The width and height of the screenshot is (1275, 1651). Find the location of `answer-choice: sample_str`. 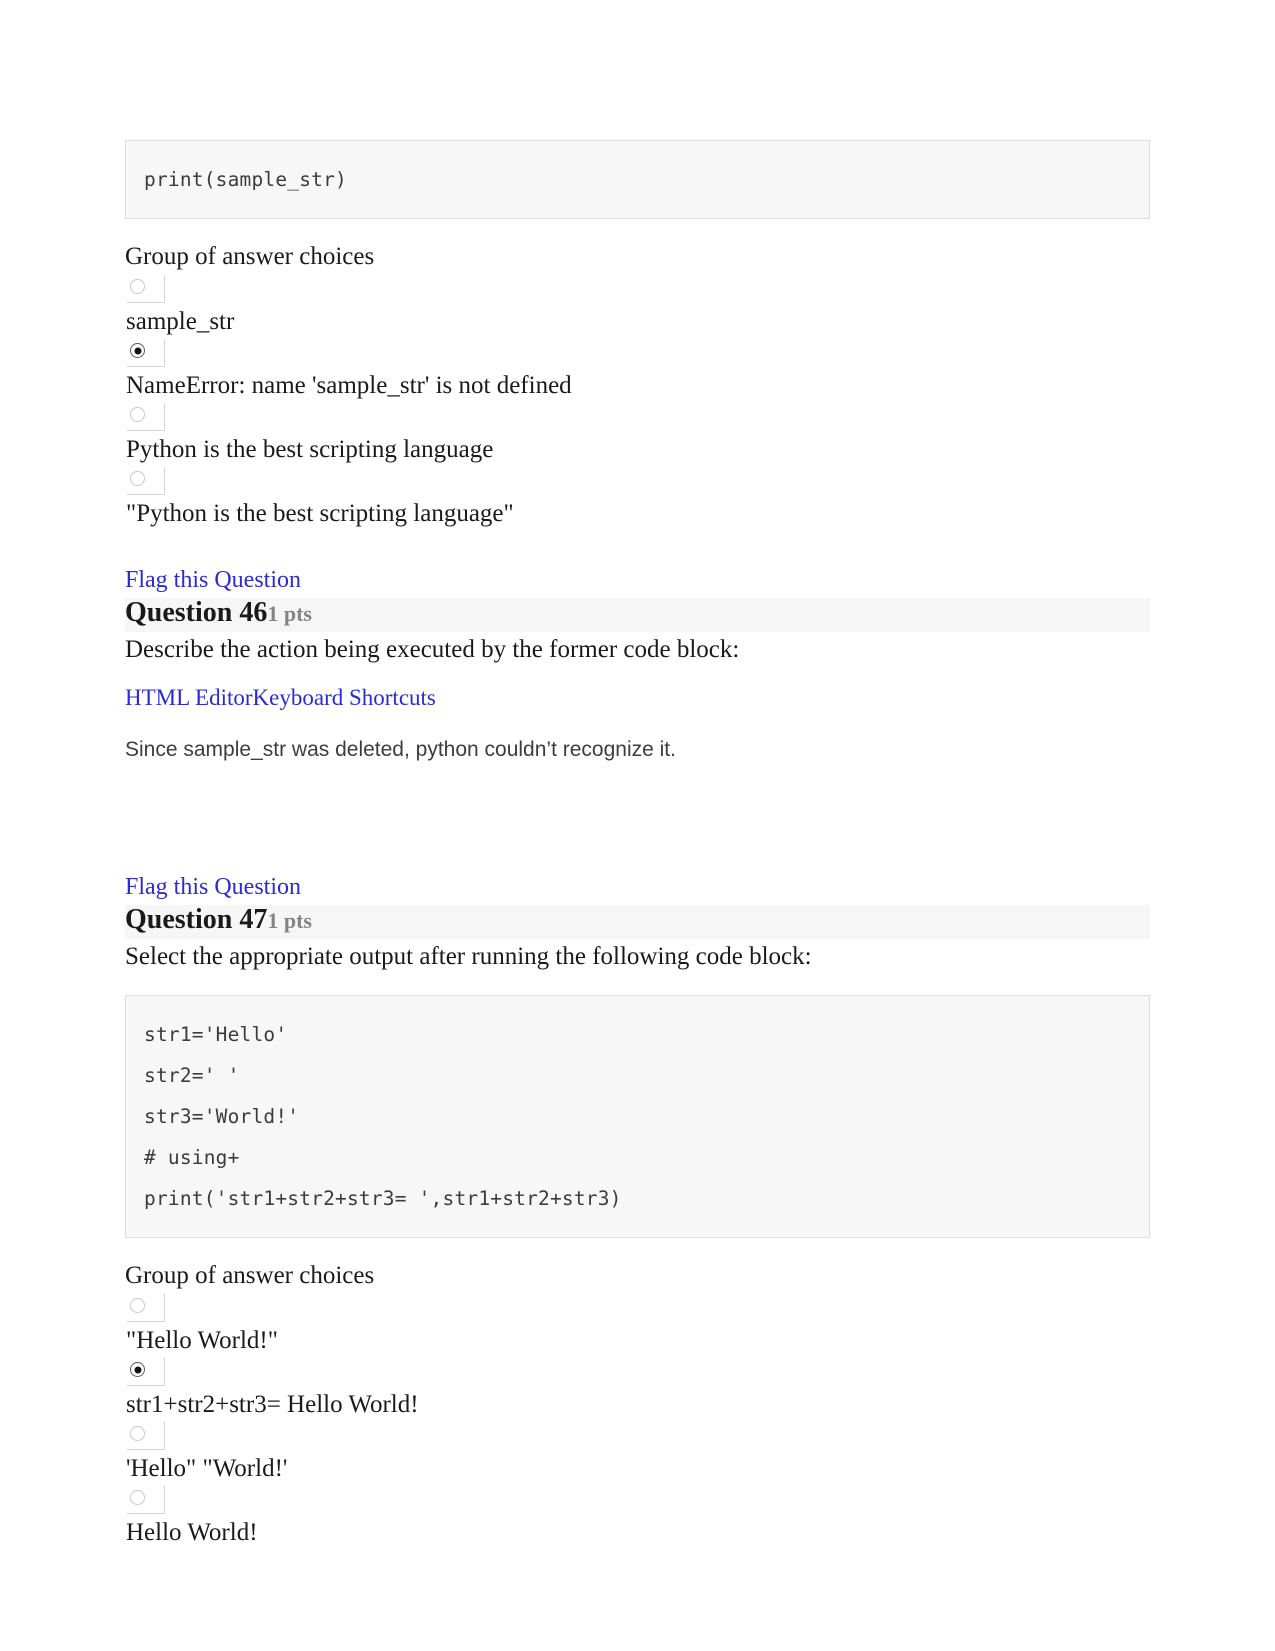

answer-choice: sample_str is located at coordinates (637, 307).